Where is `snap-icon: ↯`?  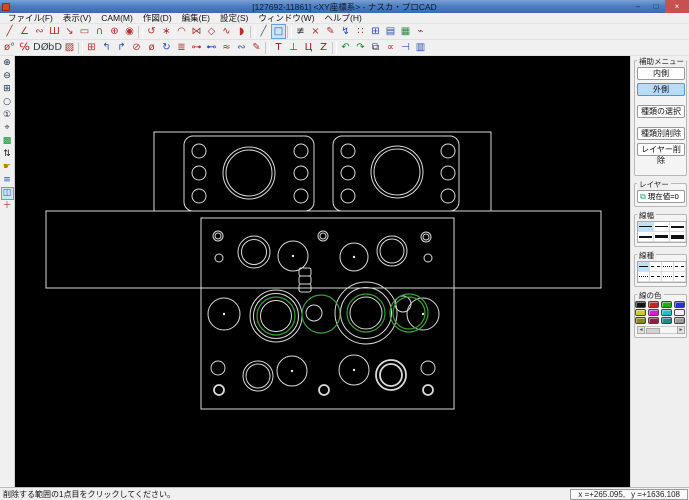 snap-icon: ↯ is located at coordinates (345, 31).